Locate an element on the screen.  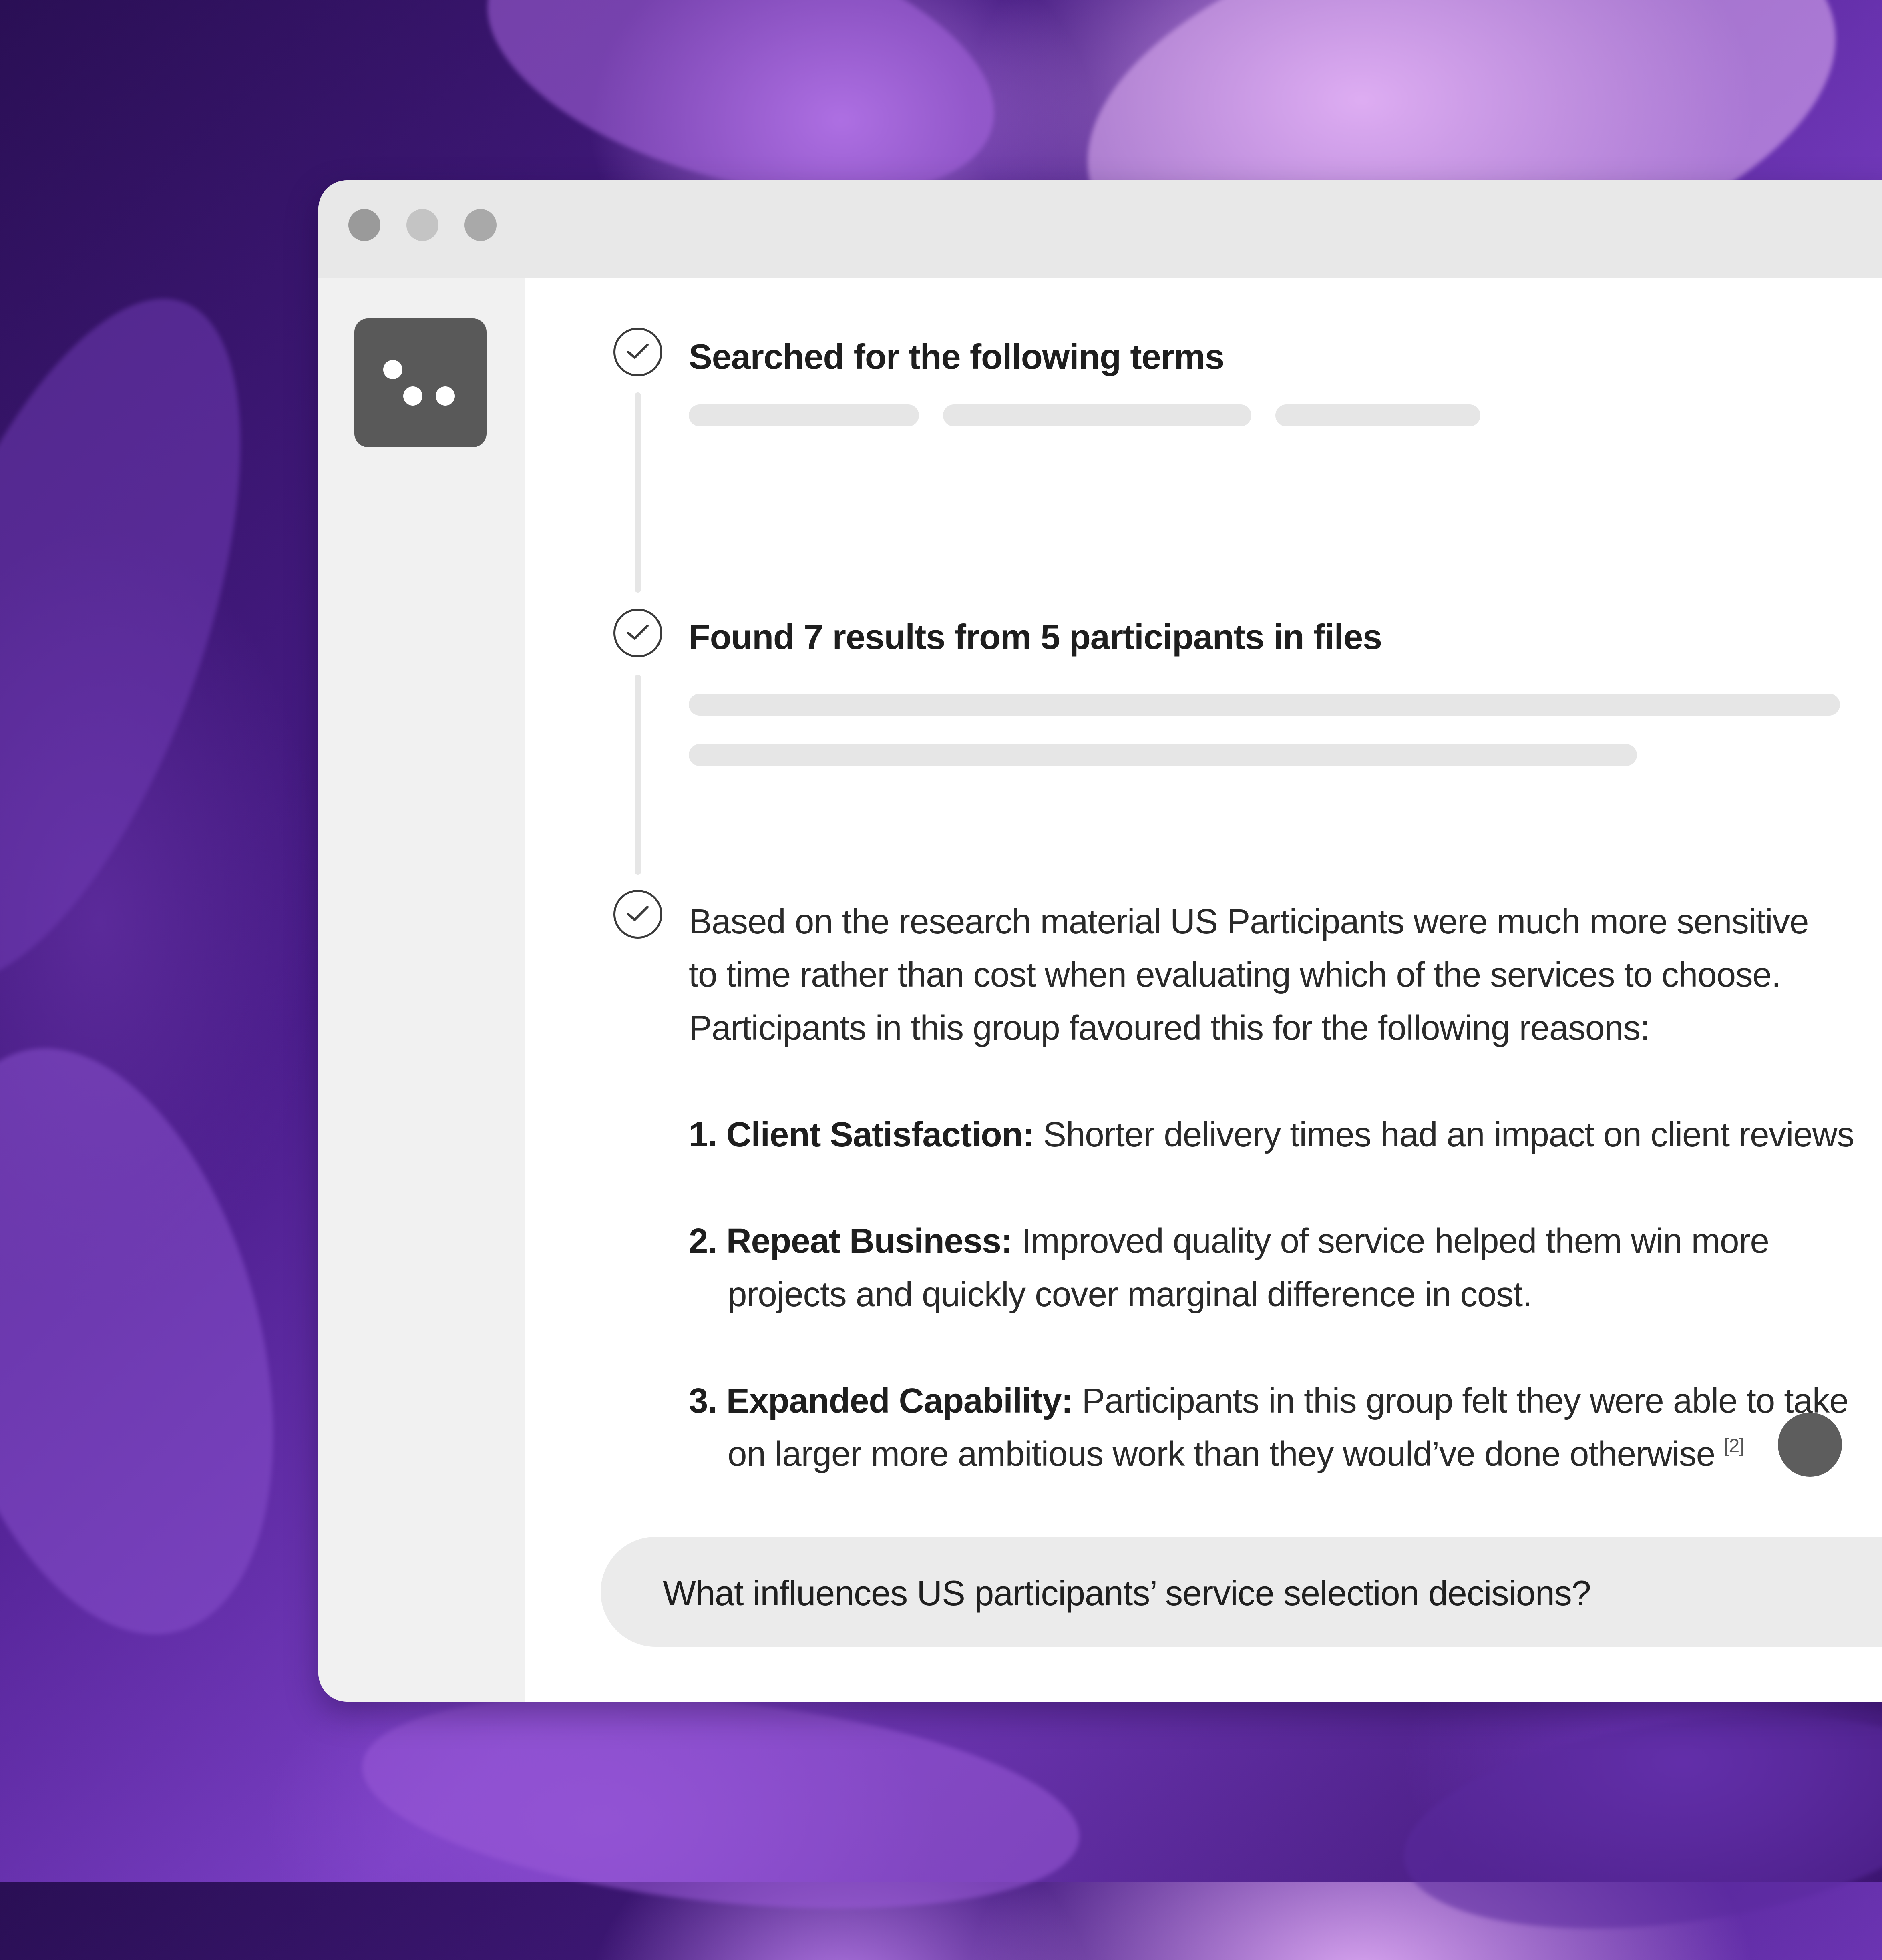
reason-heading: Expanded Capability: is located at coordinates (899, 1401).